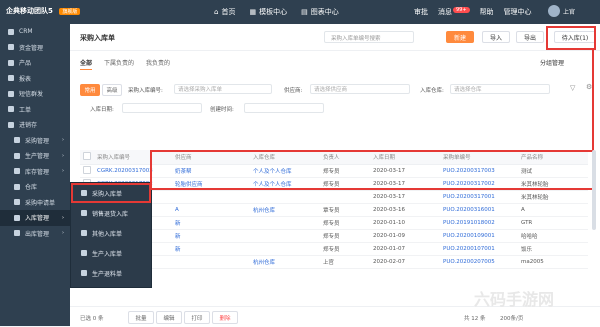 This screenshot has width=600, height=327. What do you see at coordinates (473, 12) in the screenshot?
I see `top-right-menu: 审批 消息 99+ 帮助 管理中心` at bounding box center [473, 12].